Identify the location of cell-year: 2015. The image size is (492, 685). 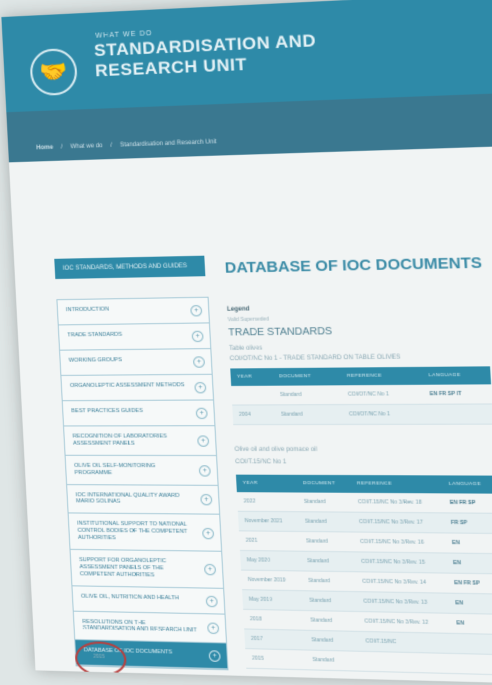
(276, 659).